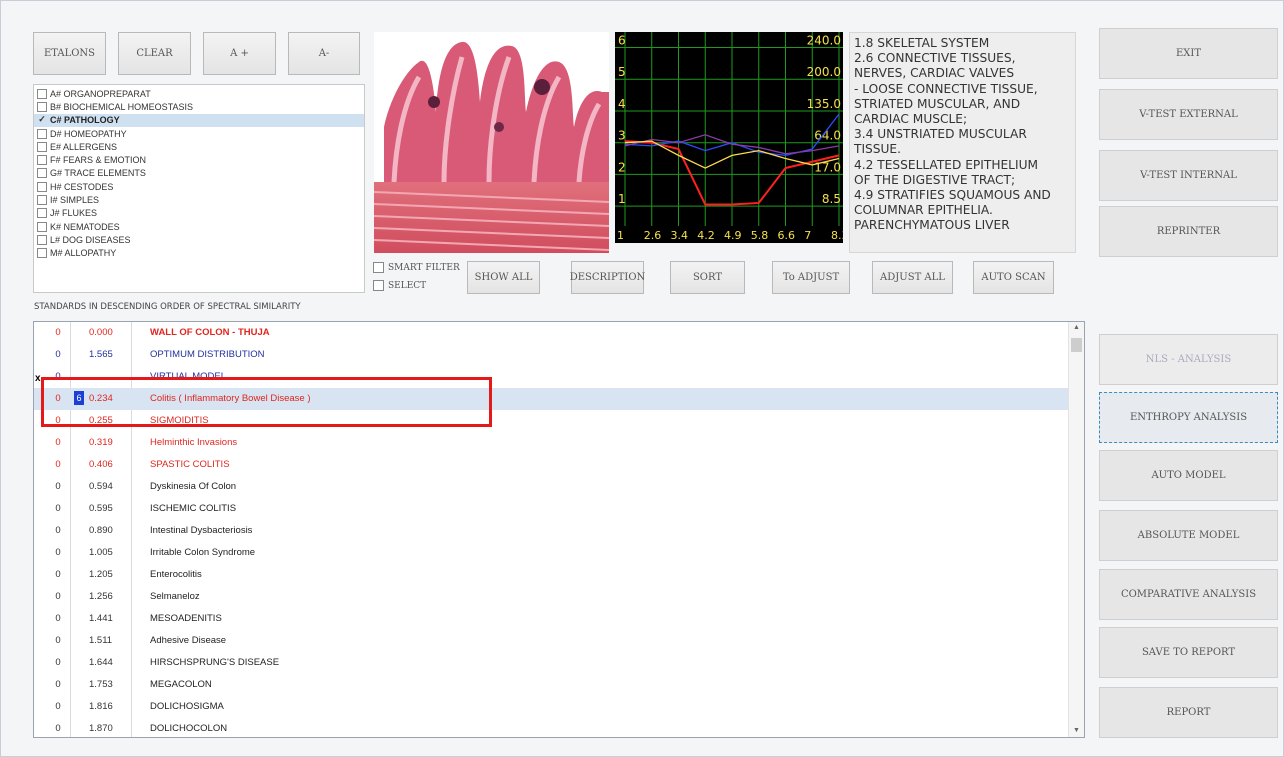 The width and height of the screenshot is (1284, 757). What do you see at coordinates (552, 727) in the screenshot?
I see `table-row: 0 1.870 DOLICHOCOLON` at bounding box center [552, 727].